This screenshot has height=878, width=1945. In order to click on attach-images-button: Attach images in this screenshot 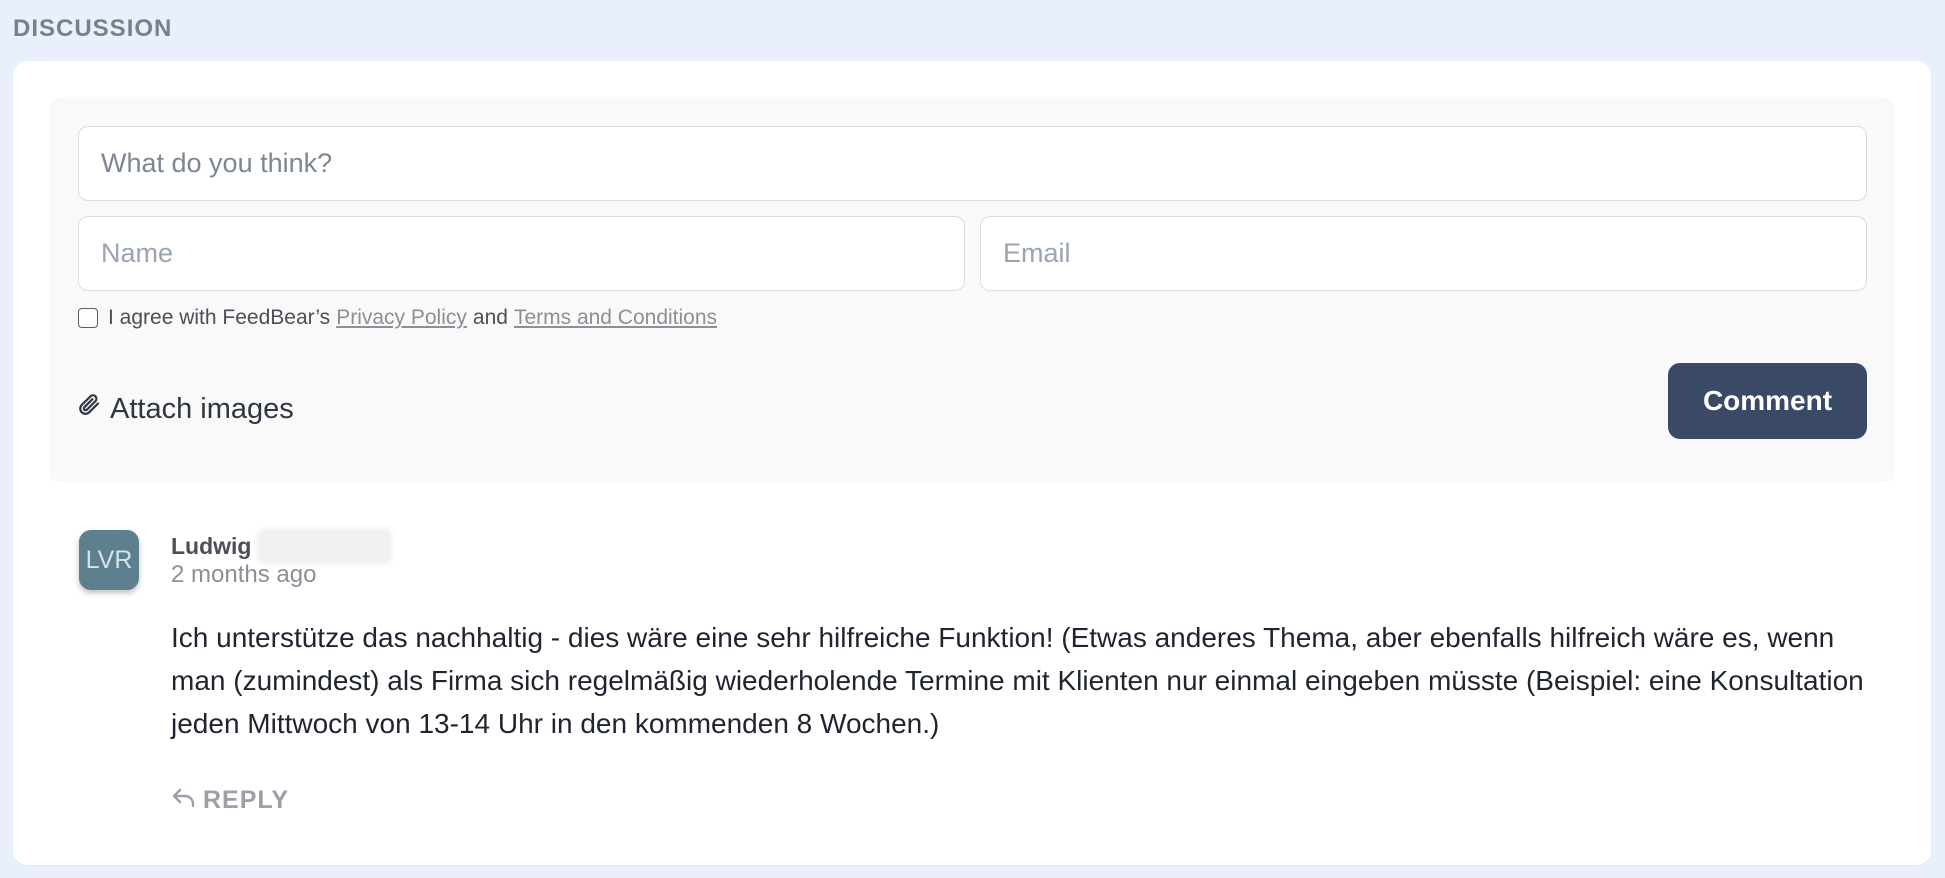, I will do `click(186, 409)`.